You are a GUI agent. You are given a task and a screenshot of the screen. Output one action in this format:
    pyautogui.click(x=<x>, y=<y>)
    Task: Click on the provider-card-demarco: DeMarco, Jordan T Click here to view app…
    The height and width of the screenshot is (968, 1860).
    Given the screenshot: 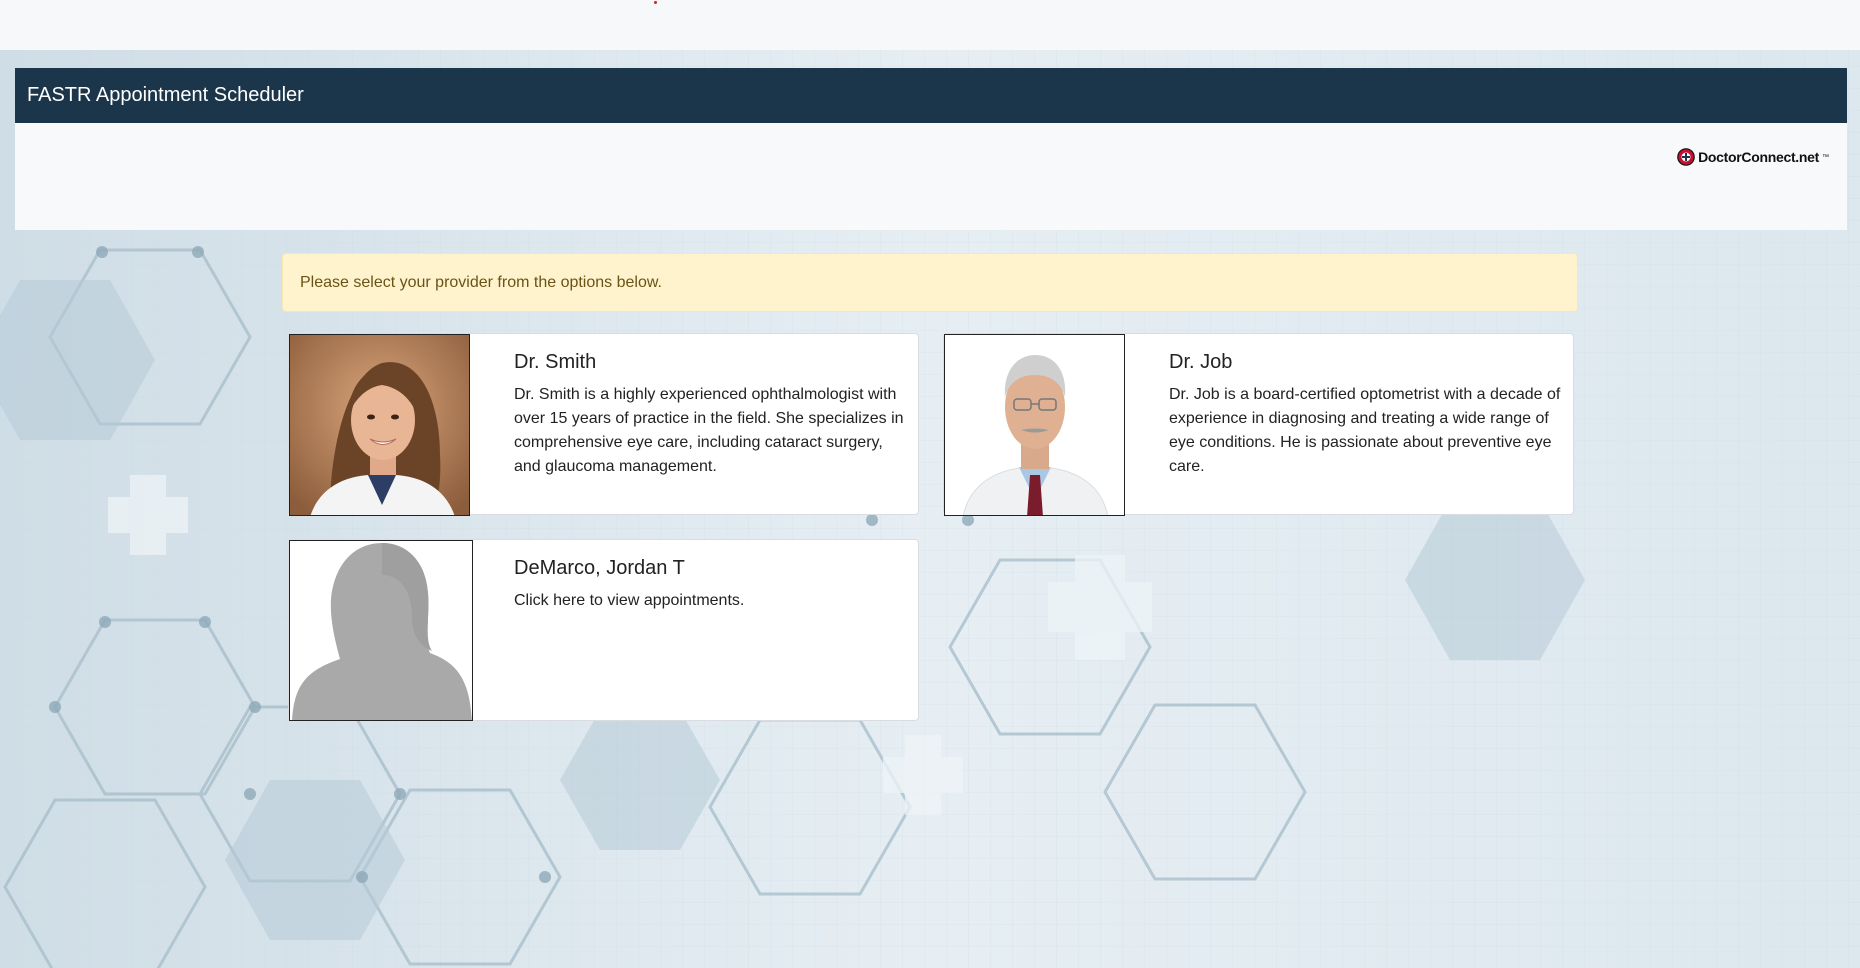 What is the action you would take?
    pyautogui.click(x=603, y=630)
    